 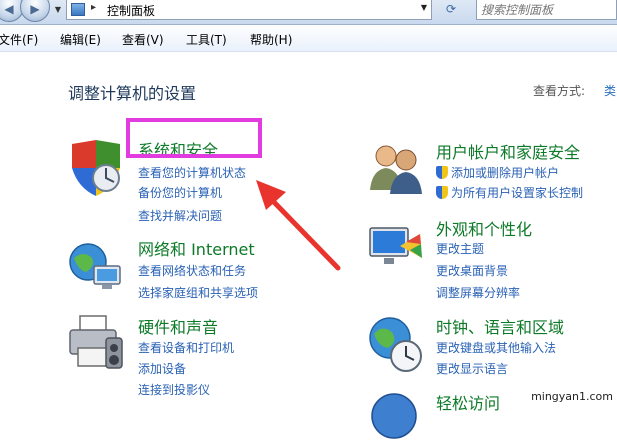 I want to click on system-security-shield-icon, so click(x=96, y=168).